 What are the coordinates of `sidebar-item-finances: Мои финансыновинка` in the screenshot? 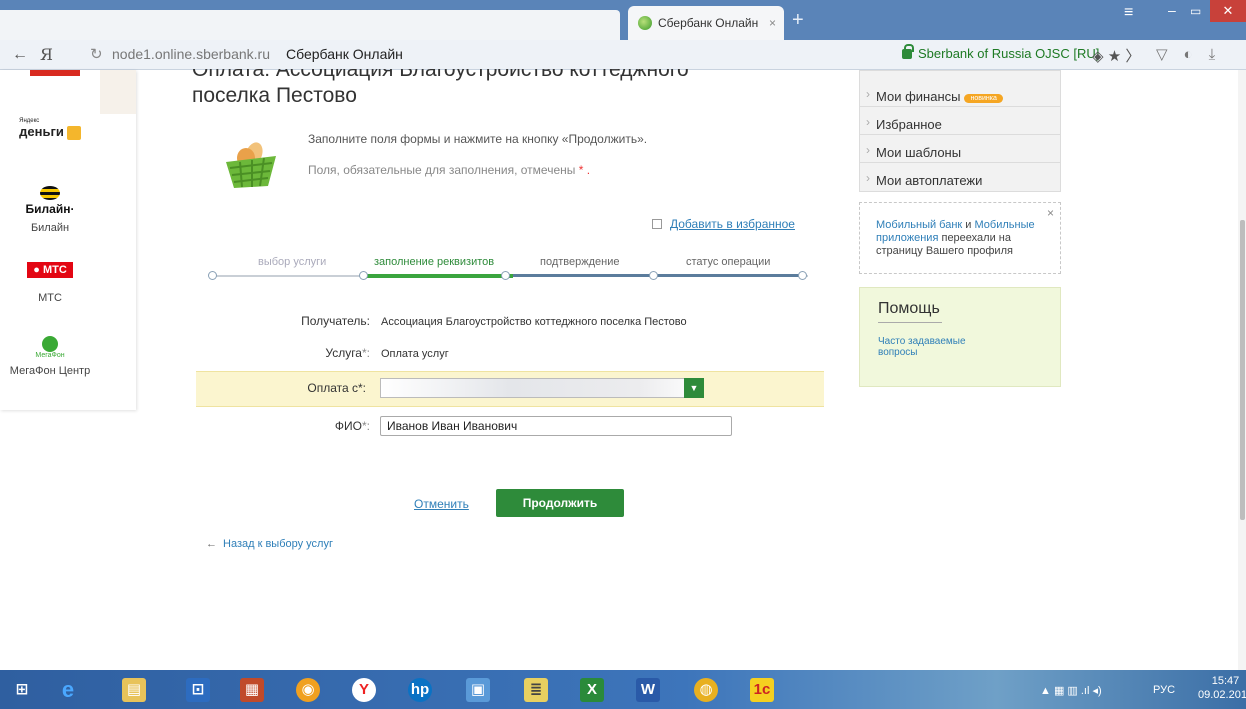 It's located at (960, 93).